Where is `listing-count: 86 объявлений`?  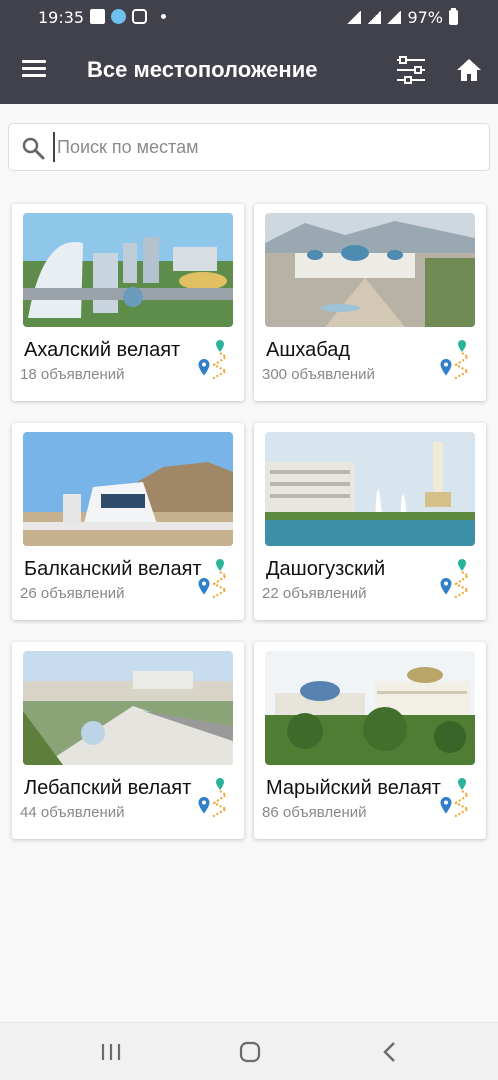
listing-count: 86 объявлений is located at coordinates (314, 812).